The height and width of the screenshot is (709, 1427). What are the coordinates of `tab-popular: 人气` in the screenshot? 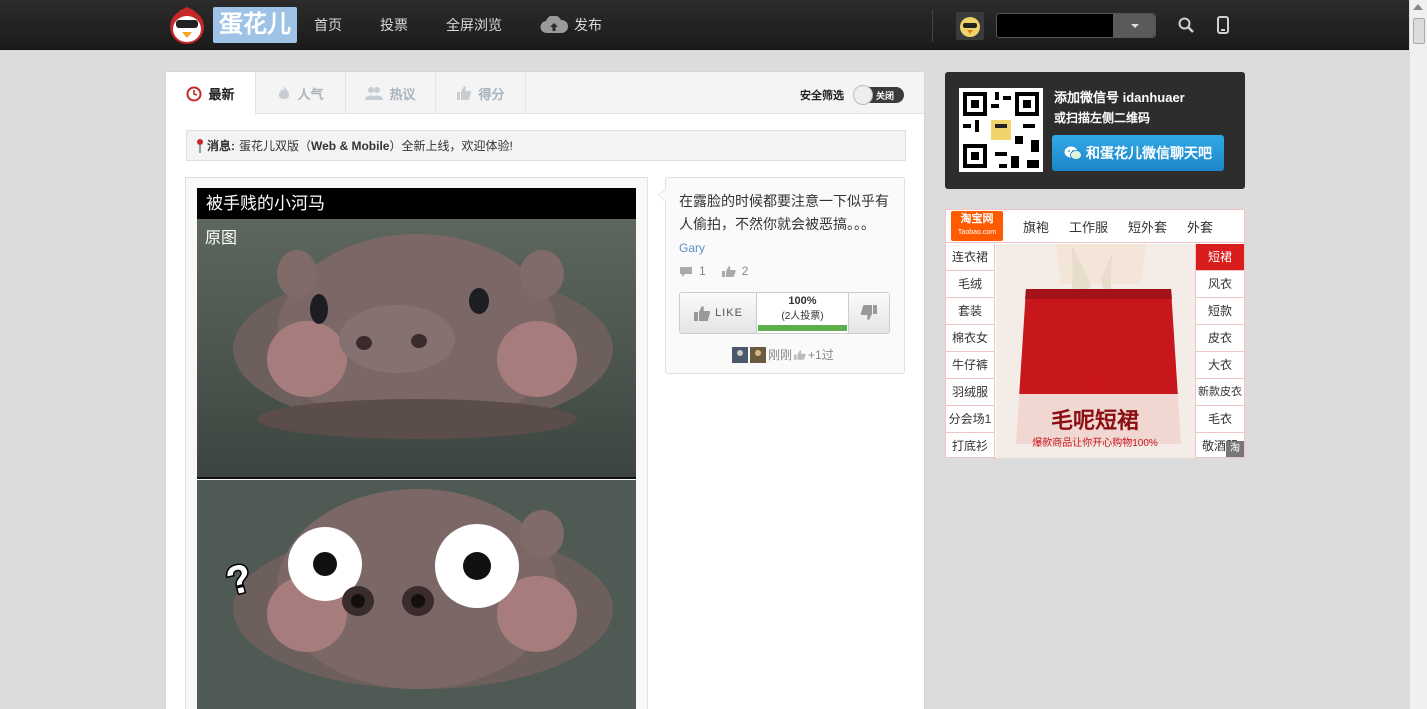 It's located at (301, 93).